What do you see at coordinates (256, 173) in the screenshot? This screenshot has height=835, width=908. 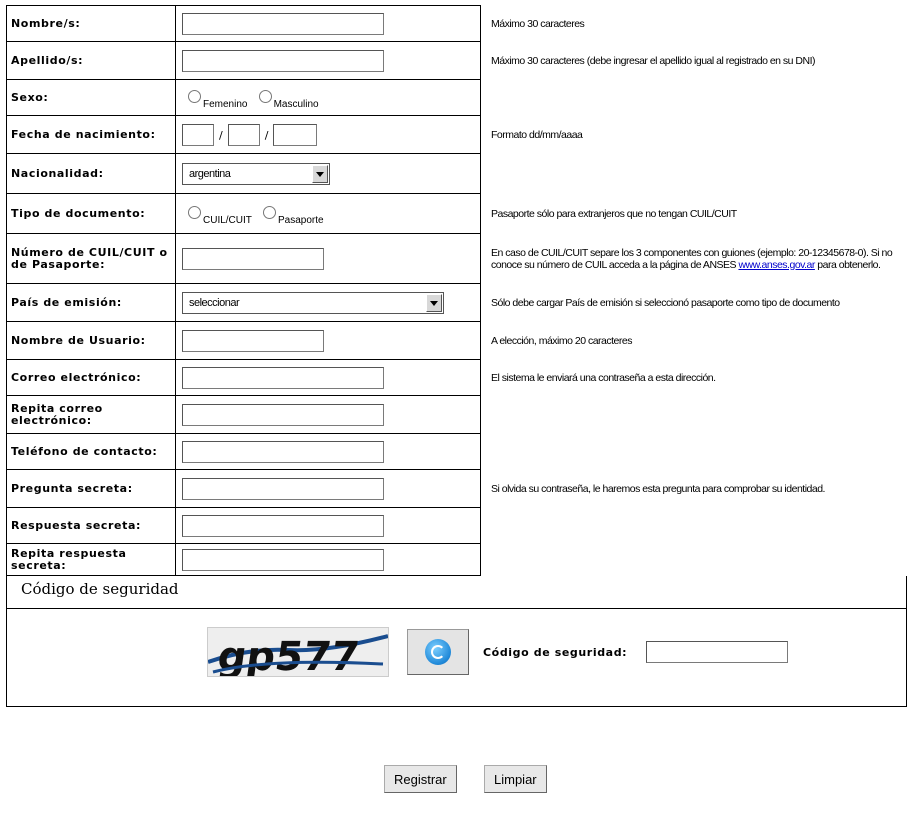 I see `nacionalidad-select: argentina` at bounding box center [256, 173].